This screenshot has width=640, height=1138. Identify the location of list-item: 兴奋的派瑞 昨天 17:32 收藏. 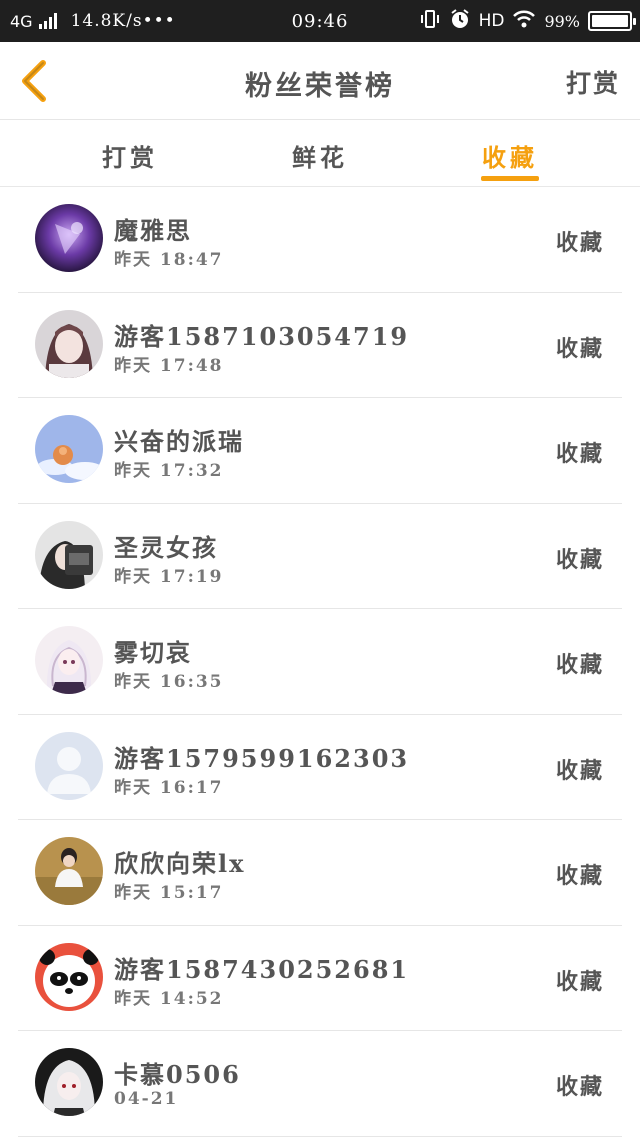
(320, 451).